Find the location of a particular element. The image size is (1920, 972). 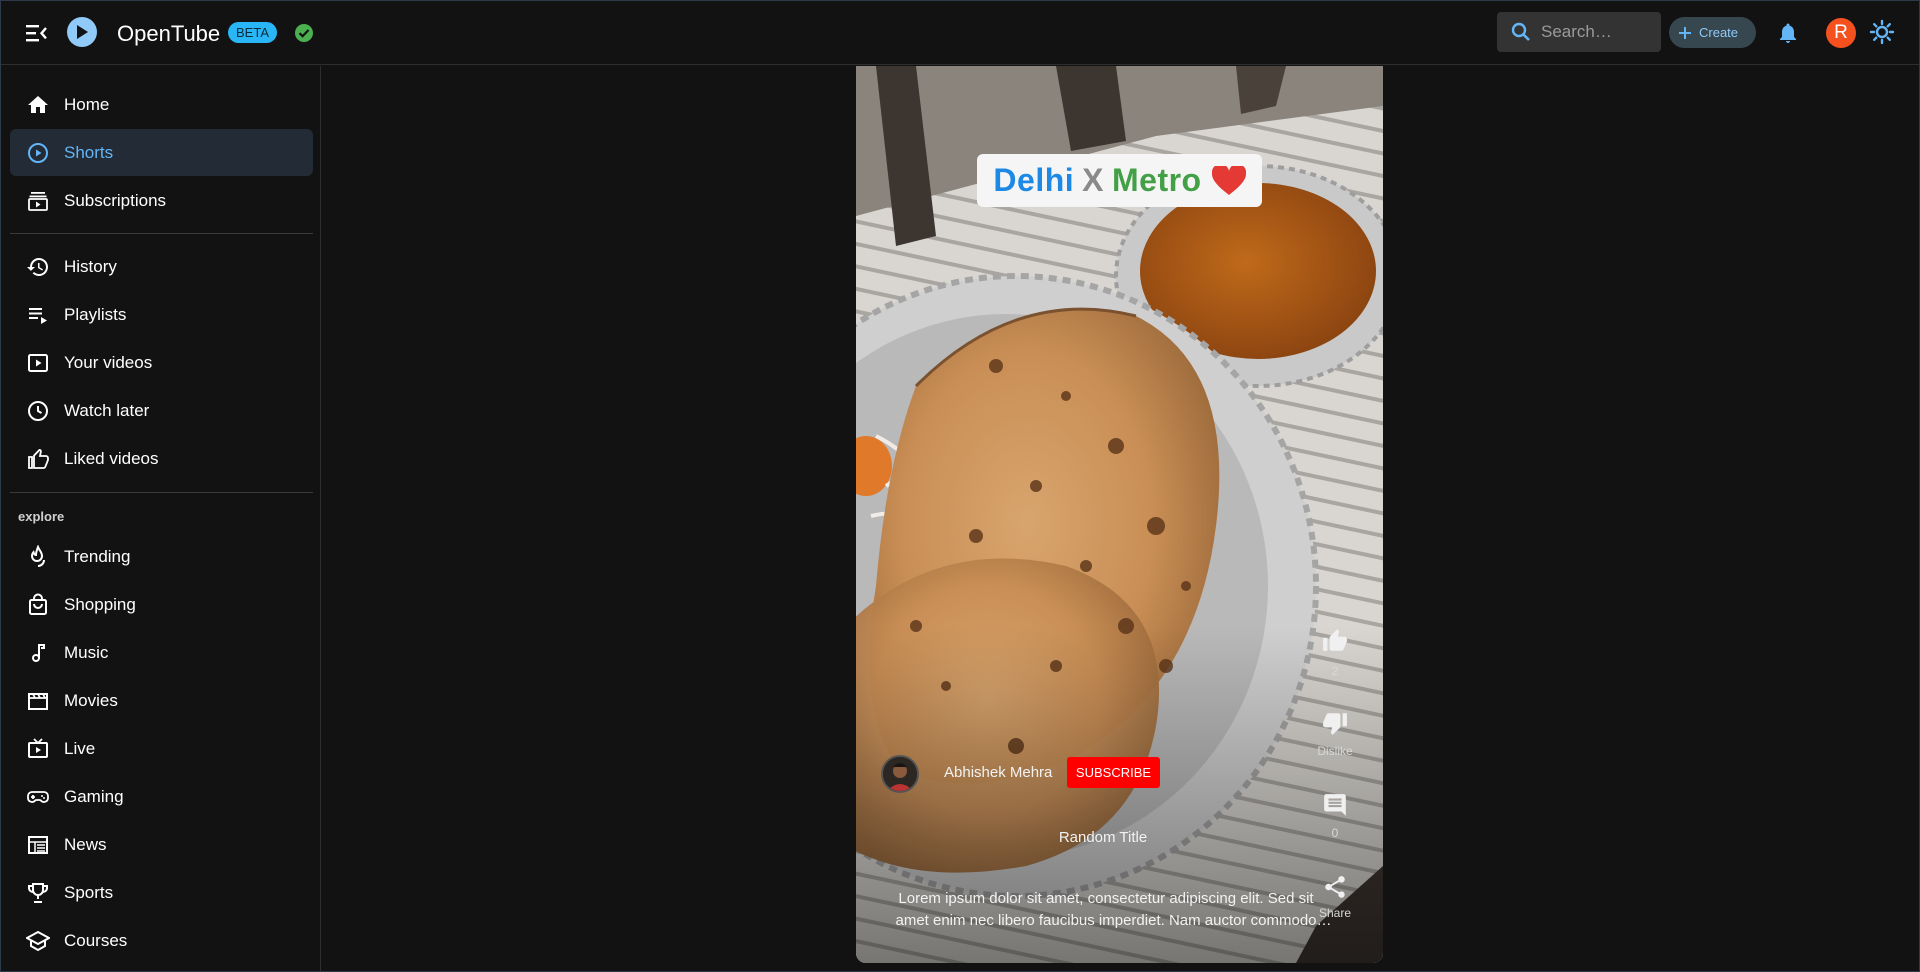

sidebar-item-label: News is located at coordinates (85, 844).